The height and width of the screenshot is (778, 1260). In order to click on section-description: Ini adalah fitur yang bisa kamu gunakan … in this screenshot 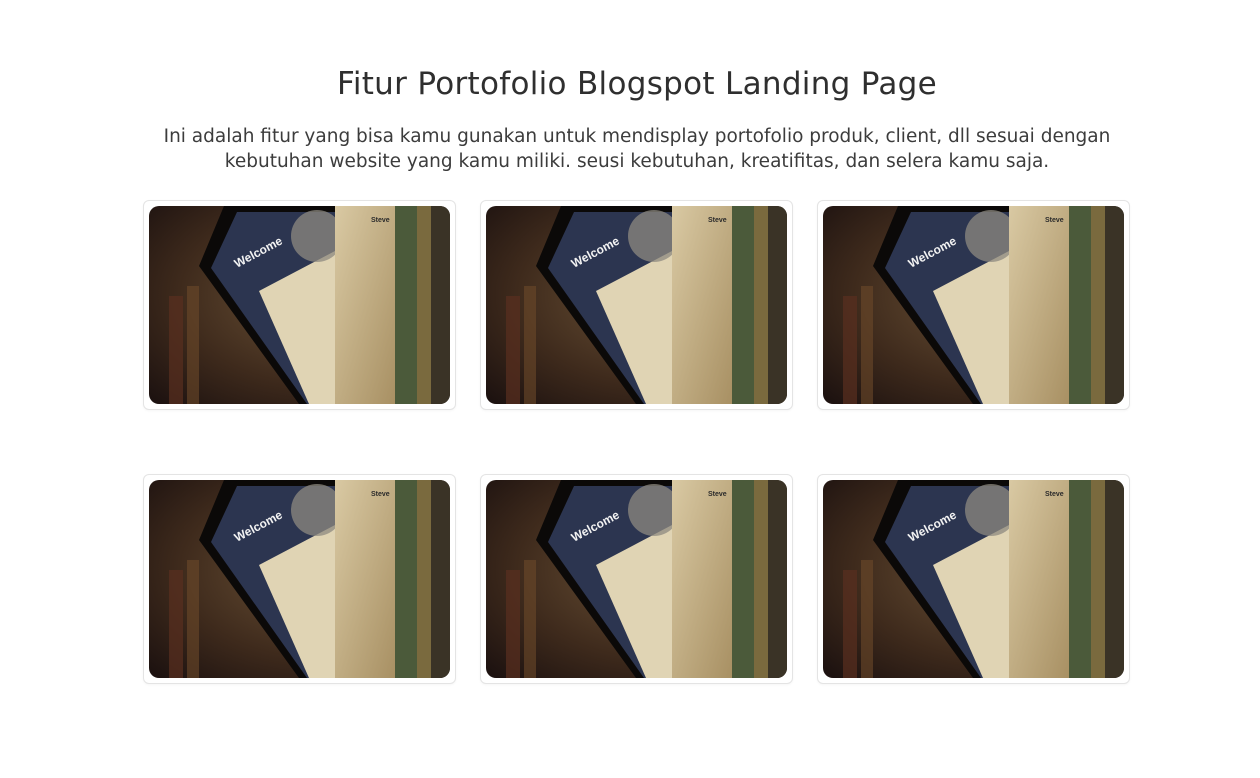, I will do `click(637, 149)`.